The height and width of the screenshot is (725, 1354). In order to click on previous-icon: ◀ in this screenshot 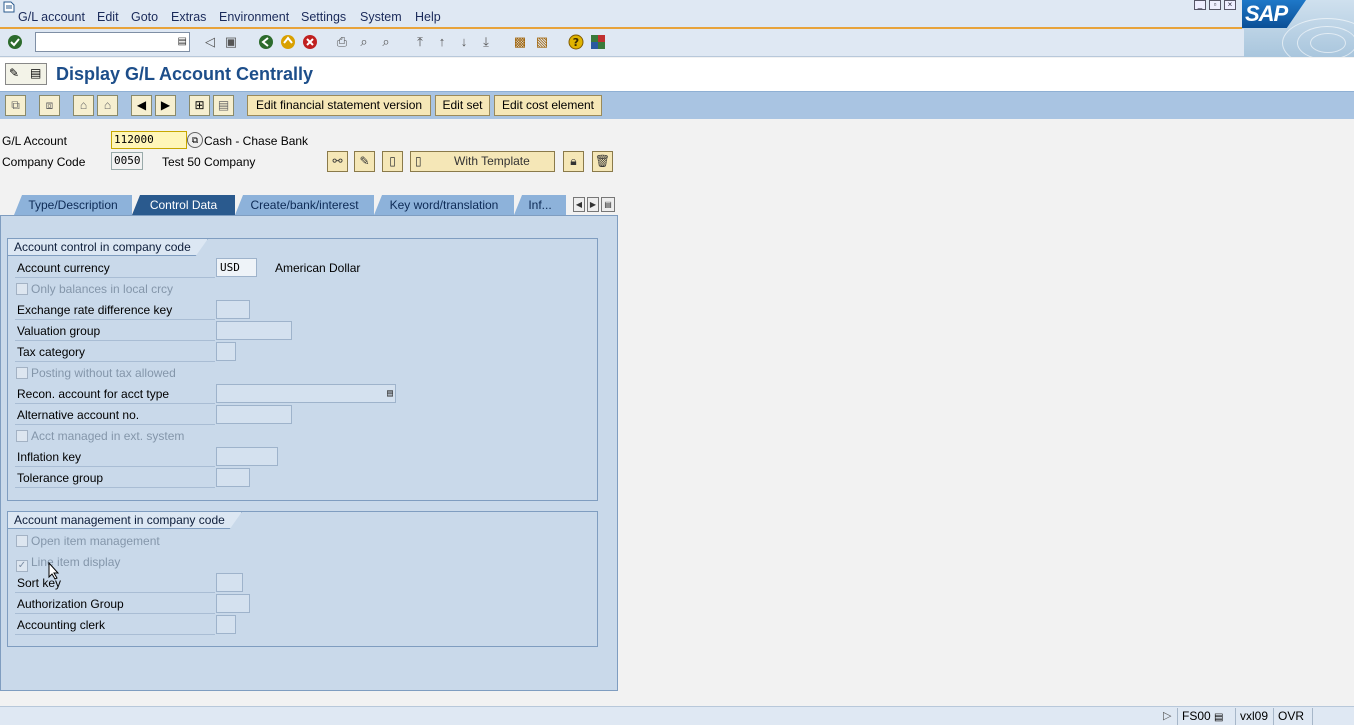, I will do `click(141, 105)`.